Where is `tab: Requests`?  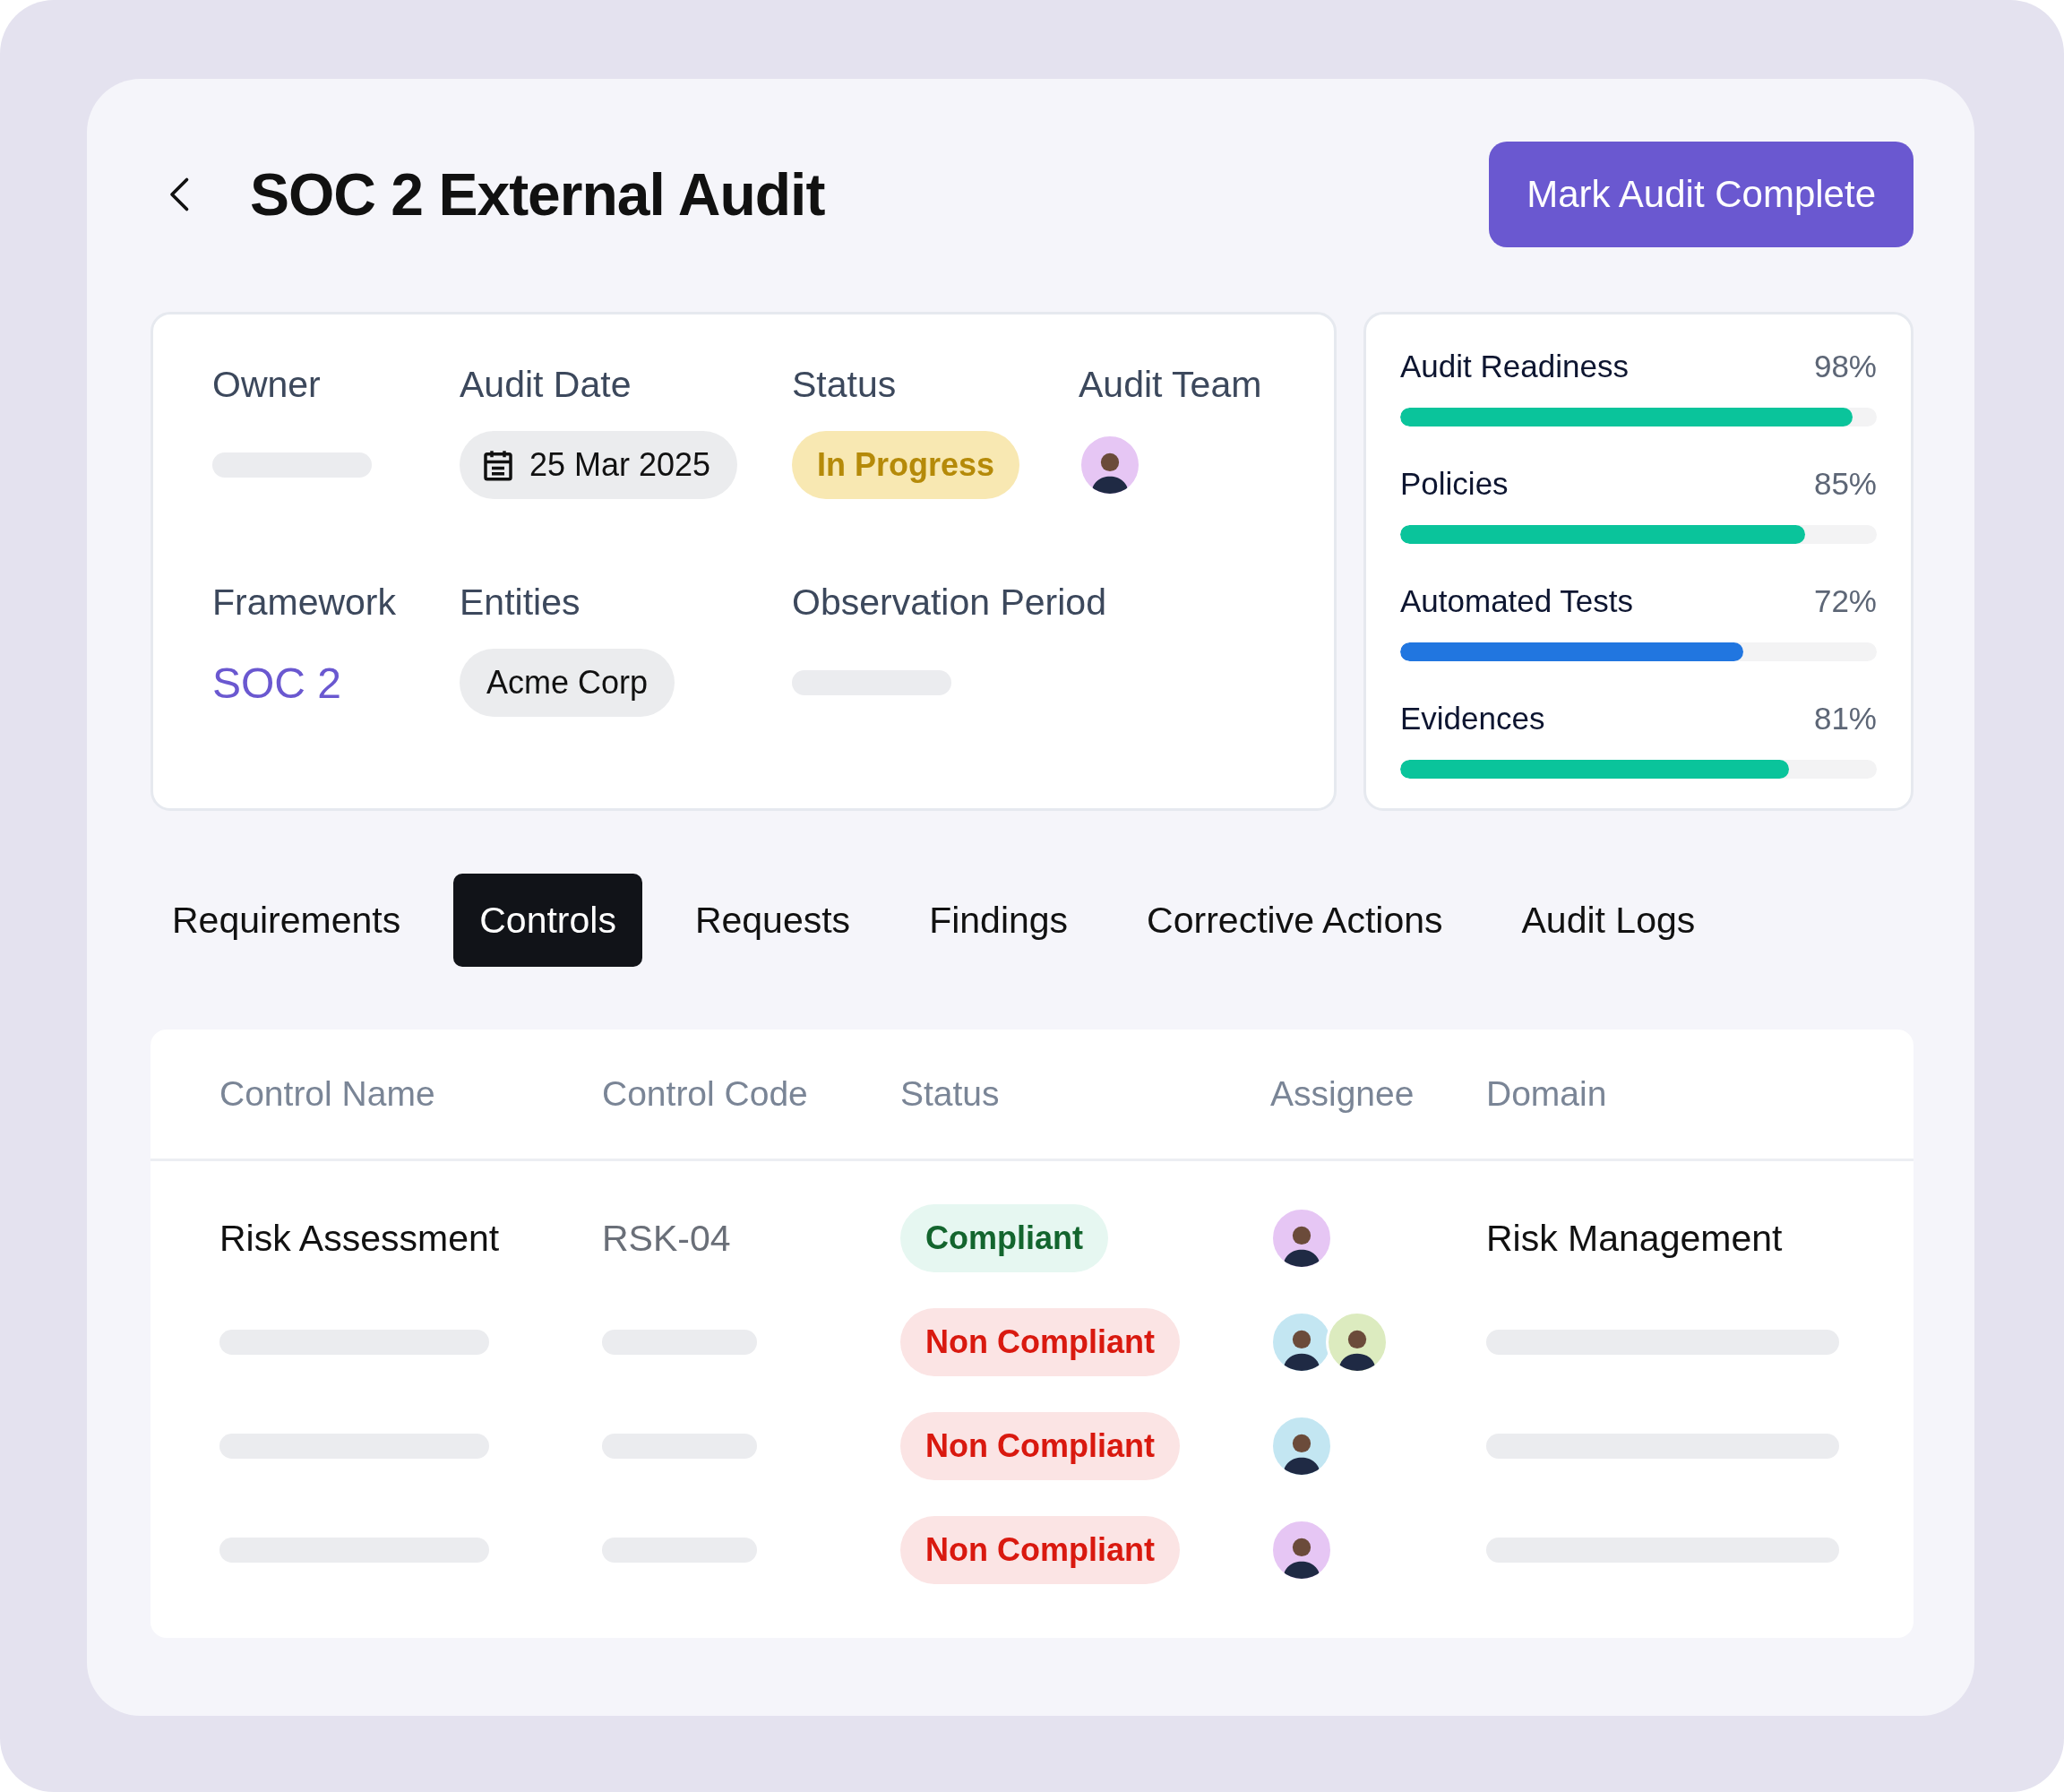 tab: Requests is located at coordinates (773, 920).